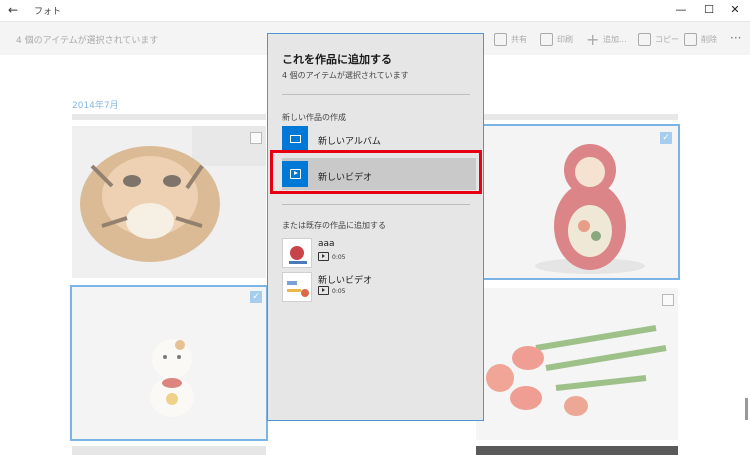 The width and height of the screenshot is (750, 455). I want to click on flyout-title: これを作品に追加する, so click(337, 59).